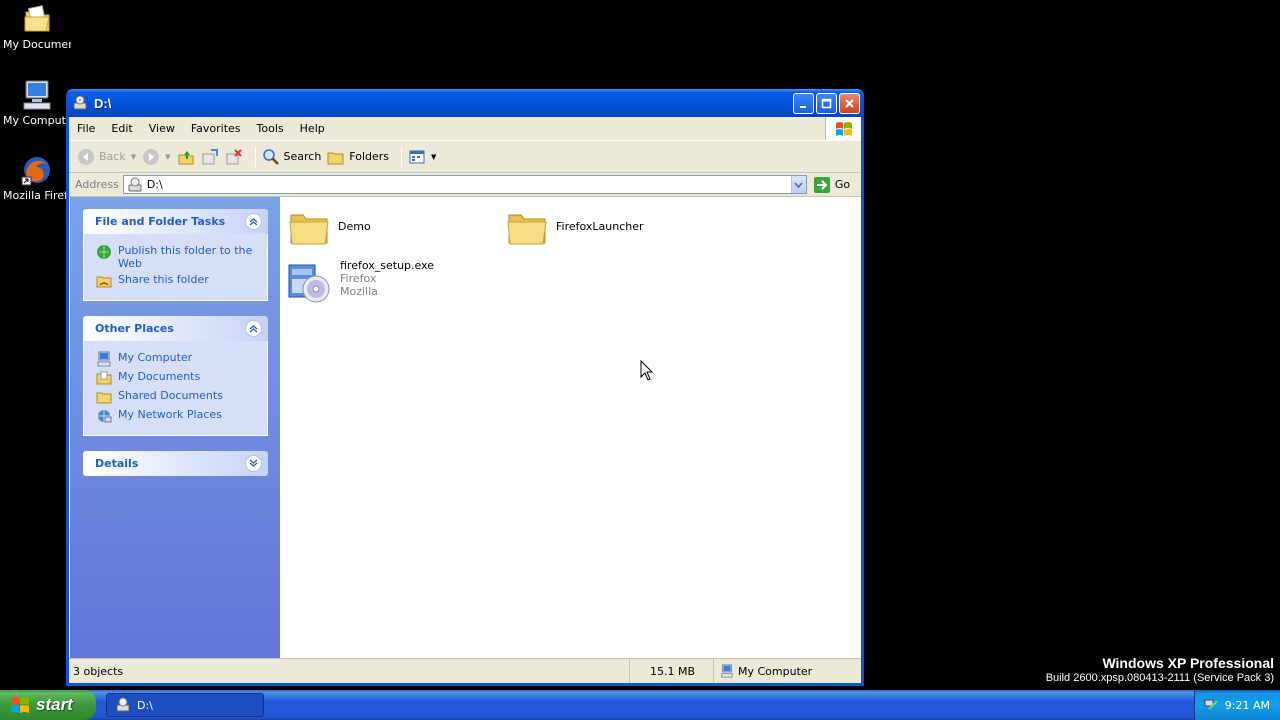 The height and width of the screenshot is (720, 1280). I want to click on task-publish-web: Publish this folder to the Web, so click(177, 257).